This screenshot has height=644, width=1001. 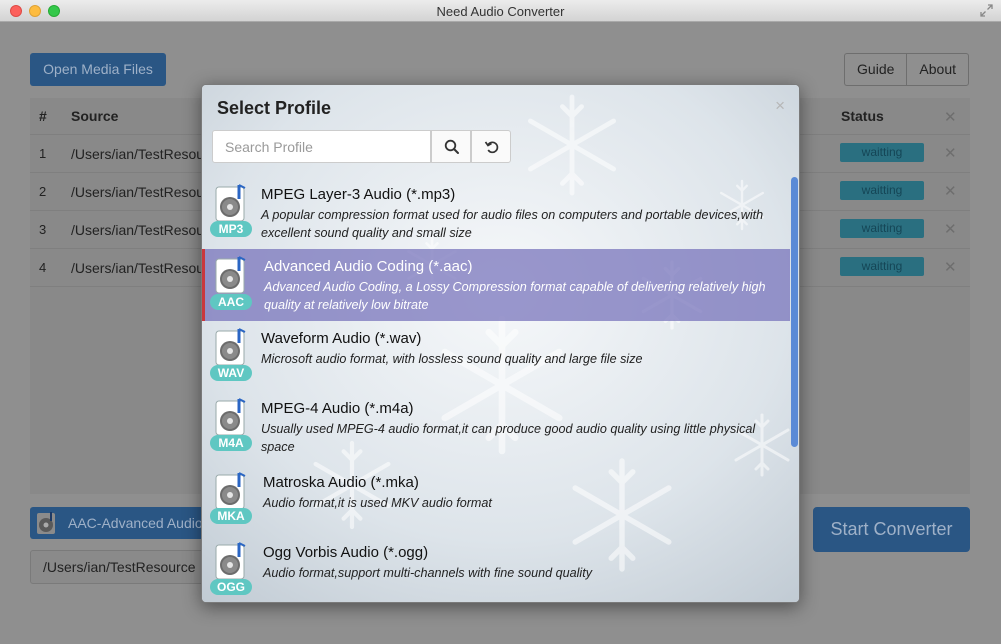 I want to click on format-badge: MP3, so click(x=231, y=229).